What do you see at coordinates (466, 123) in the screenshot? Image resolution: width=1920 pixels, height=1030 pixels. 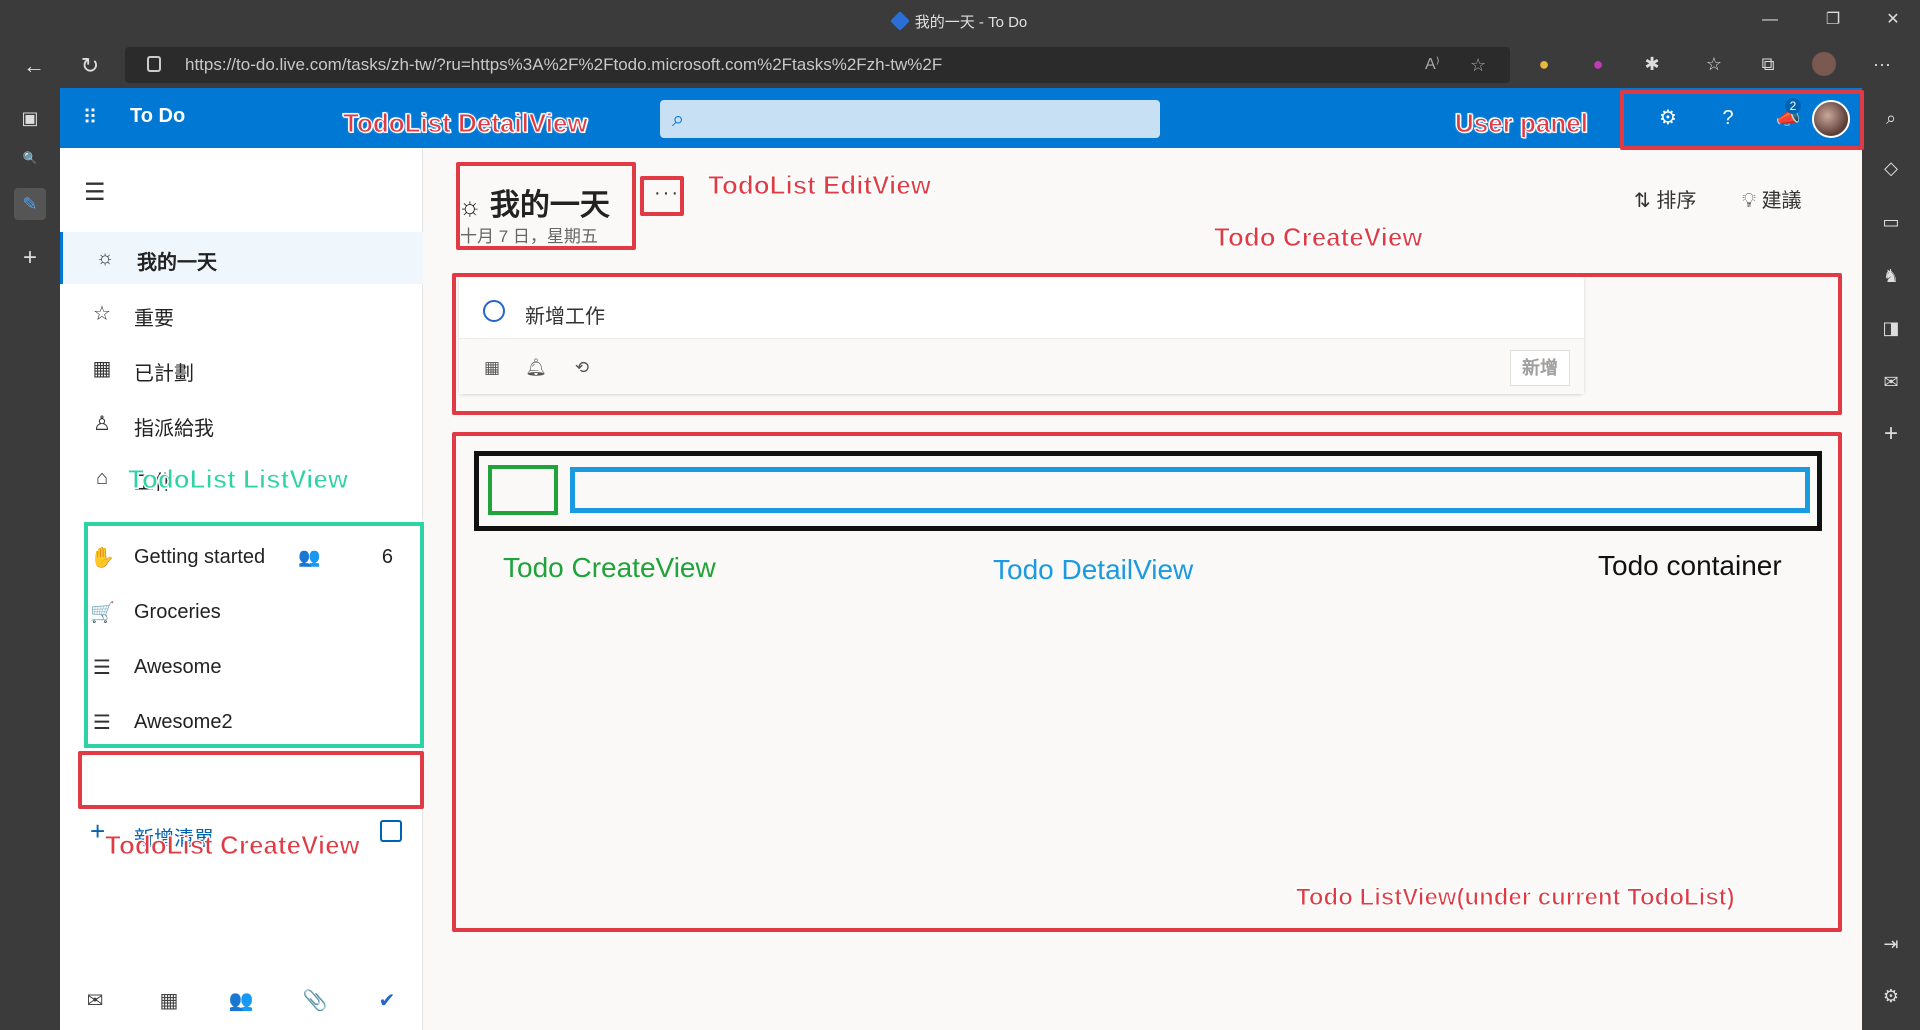 I see `annotation-todolist-detailview: TodoList DetailView` at bounding box center [466, 123].